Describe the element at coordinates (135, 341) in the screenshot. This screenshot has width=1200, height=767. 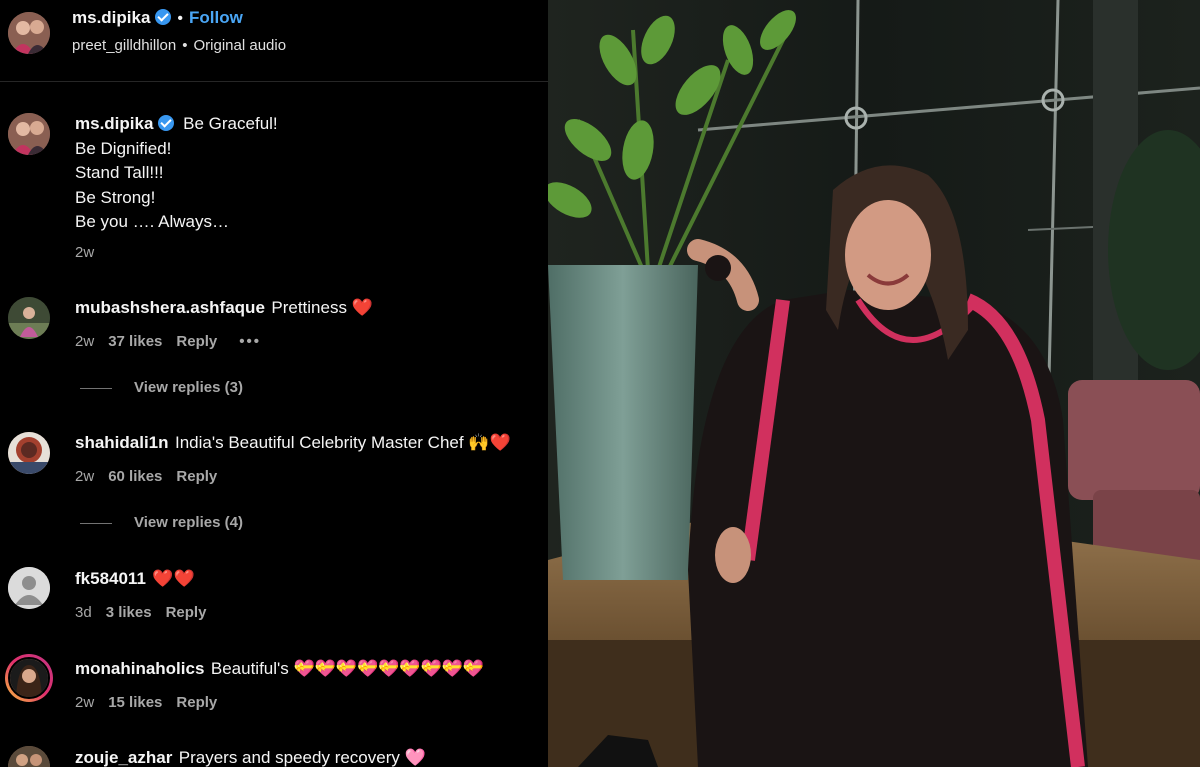
I see `comment-likes: 37 likes` at that location.